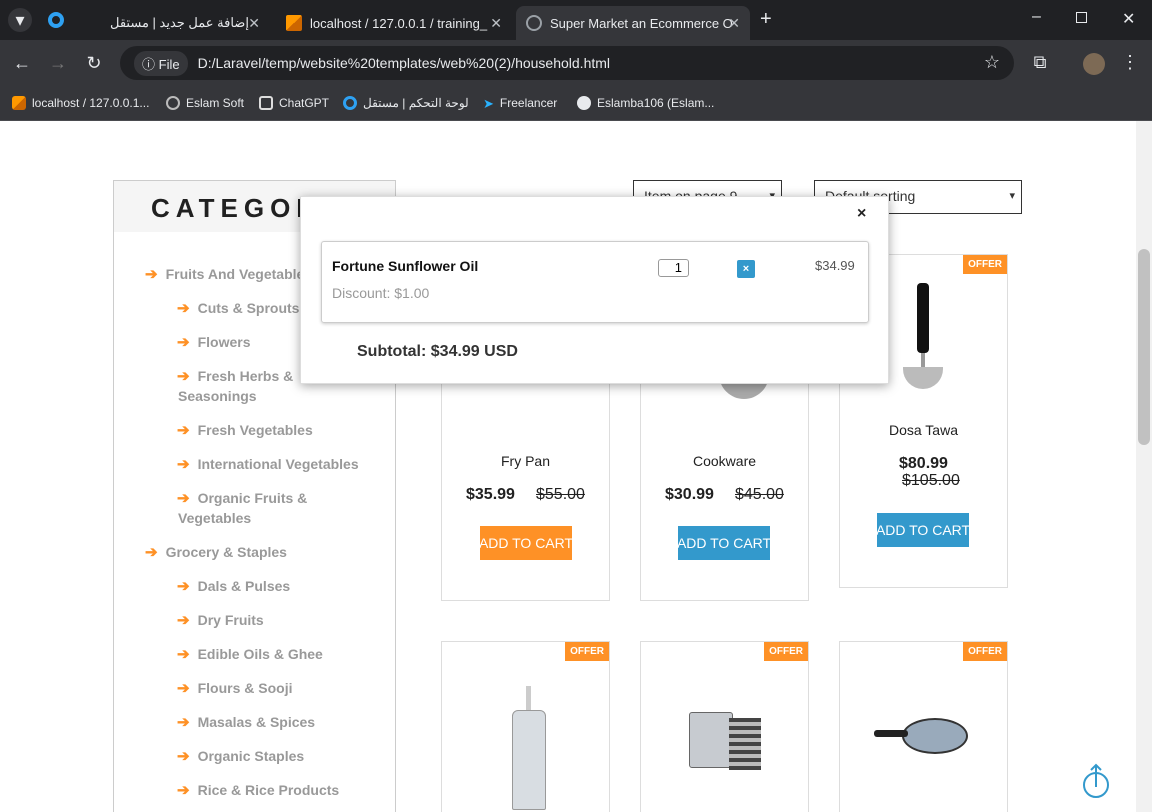 The height and width of the screenshot is (812, 1152). Describe the element at coordinates (256, 722) in the screenshot. I see `category-label: Masalas & Spices` at that location.